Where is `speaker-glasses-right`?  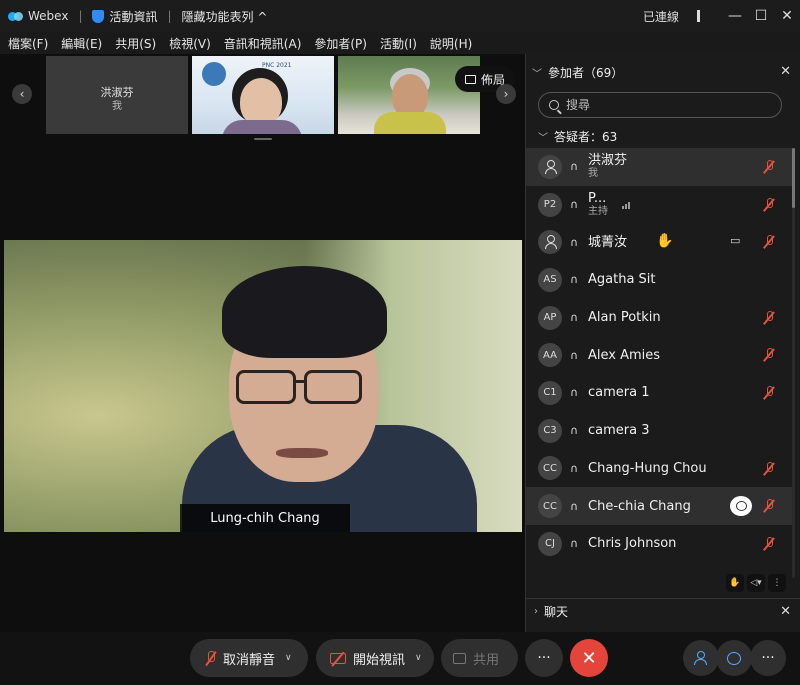 speaker-glasses-right is located at coordinates (333, 387).